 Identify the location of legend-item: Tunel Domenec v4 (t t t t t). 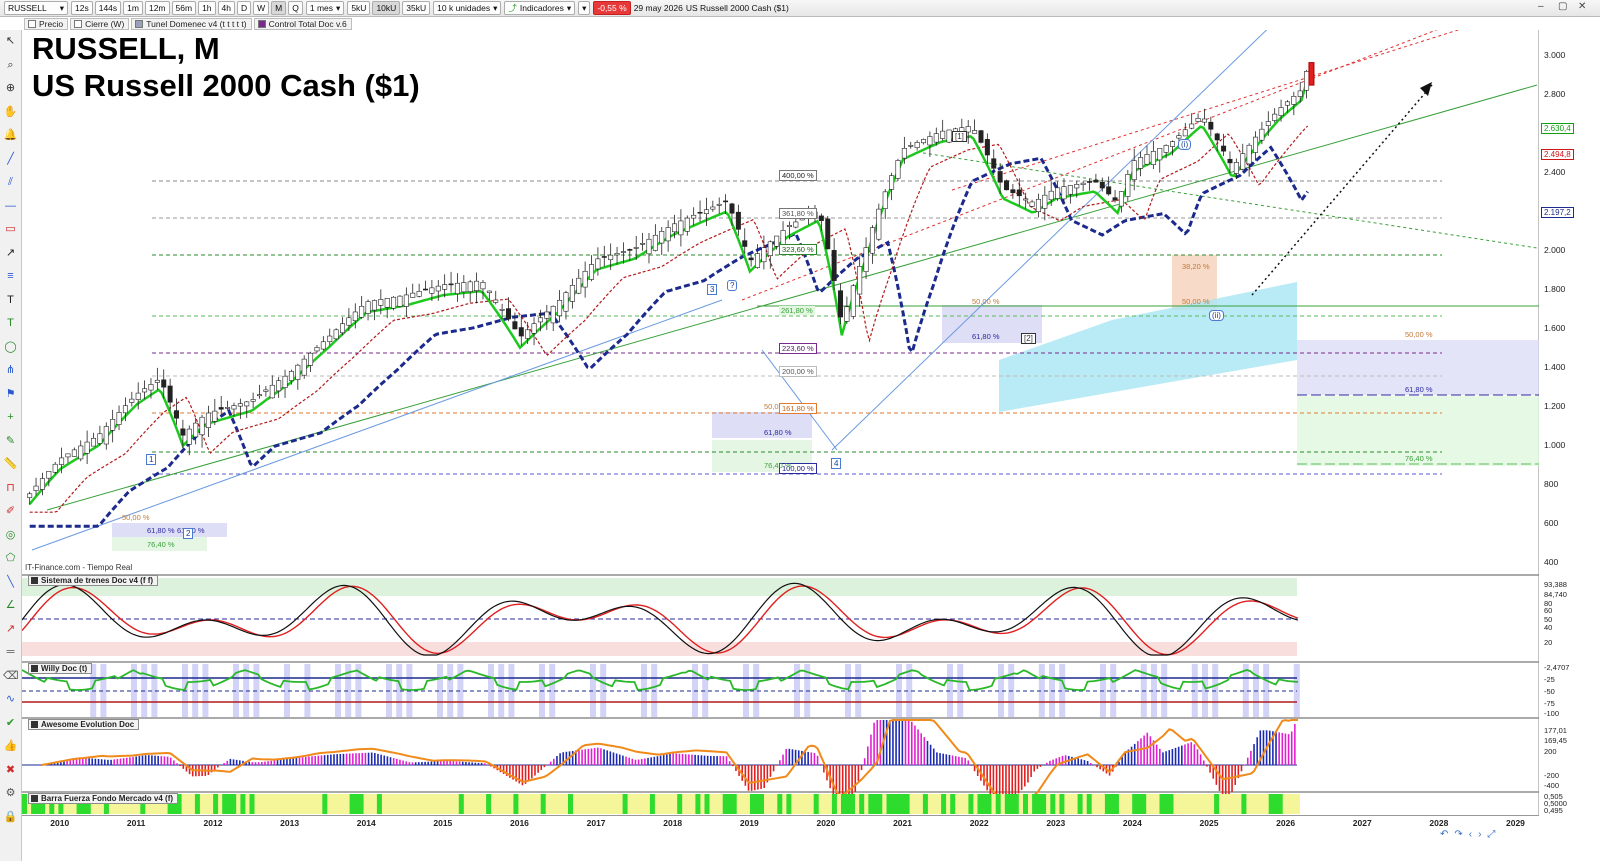
(191, 23).